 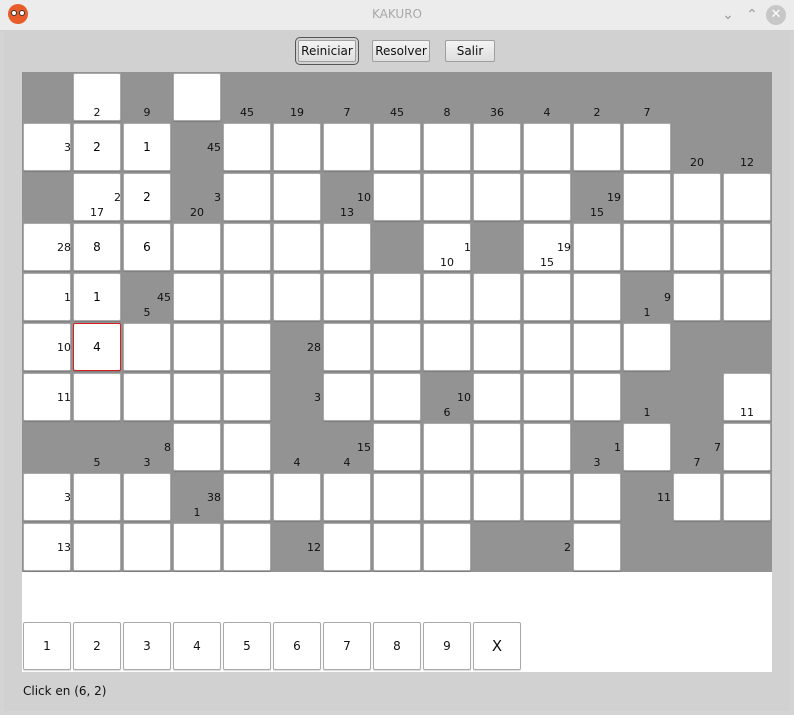 I want to click on salir-button: Salir, so click(x=470, y=51).